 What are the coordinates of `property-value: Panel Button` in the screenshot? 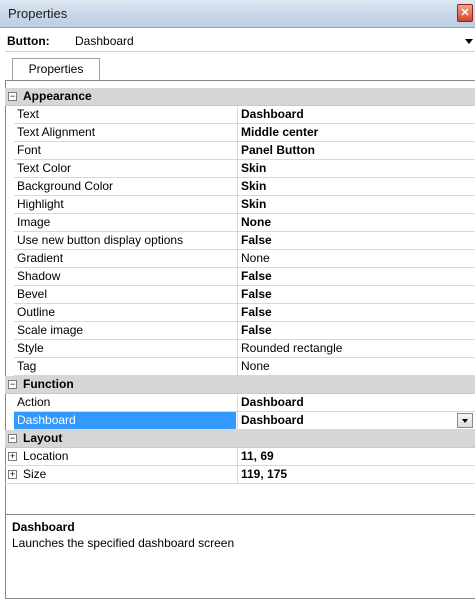 It's located at (356, 150).